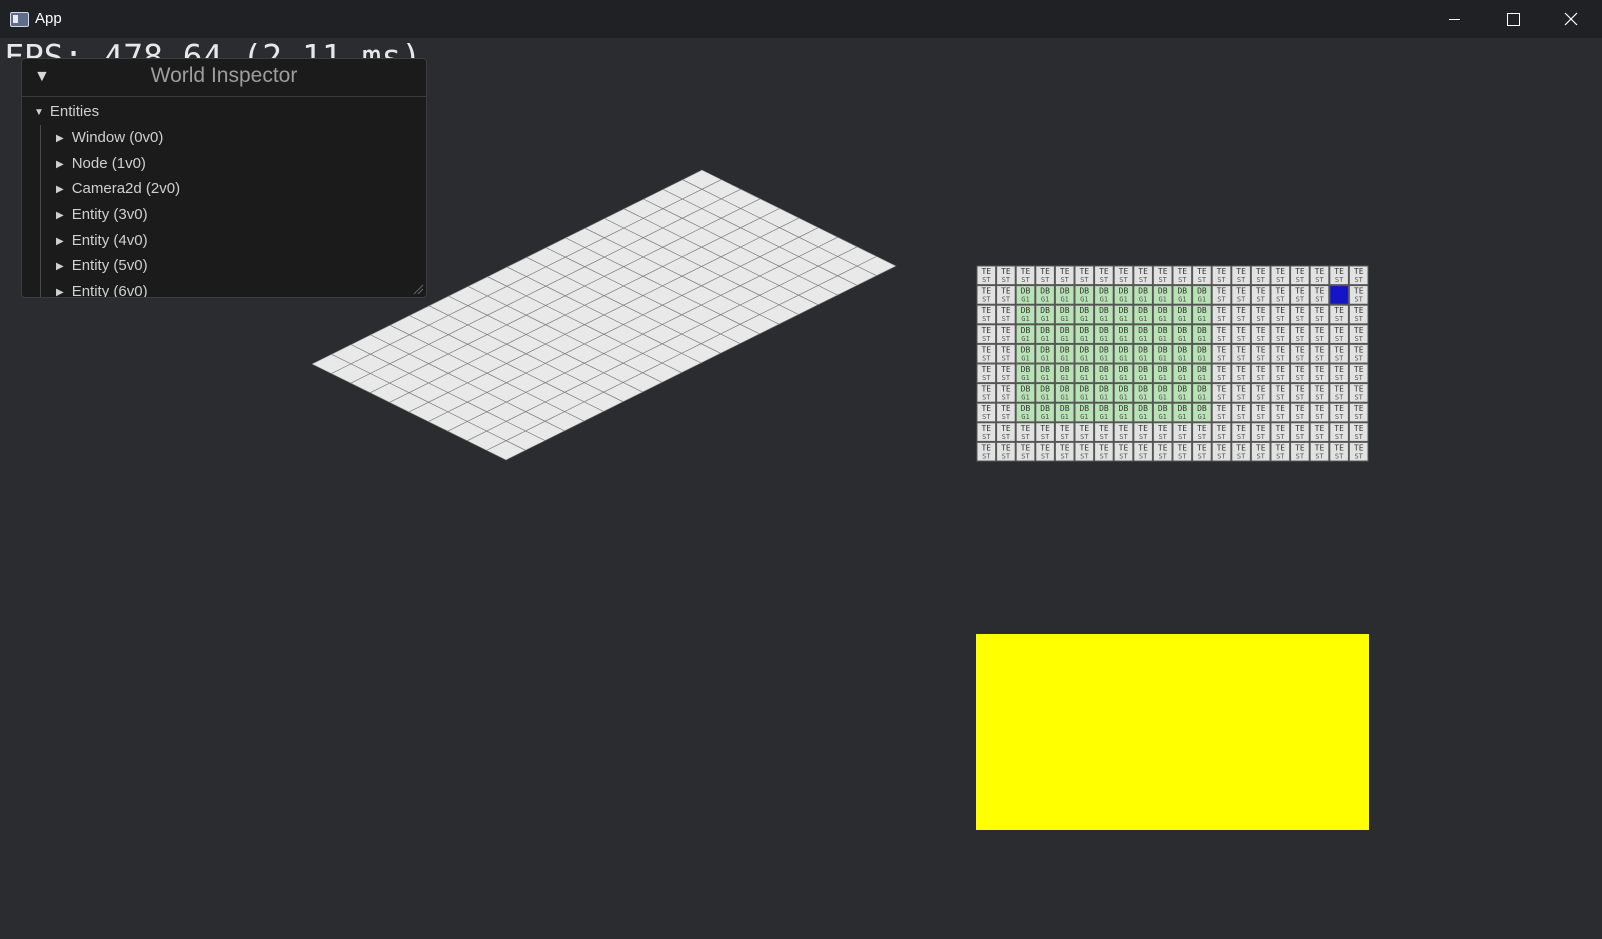 This screenshot has width=1602, height=939. Describe the element at coordinates (1571, 19) in the screenshot. I see `close-button` at that location.